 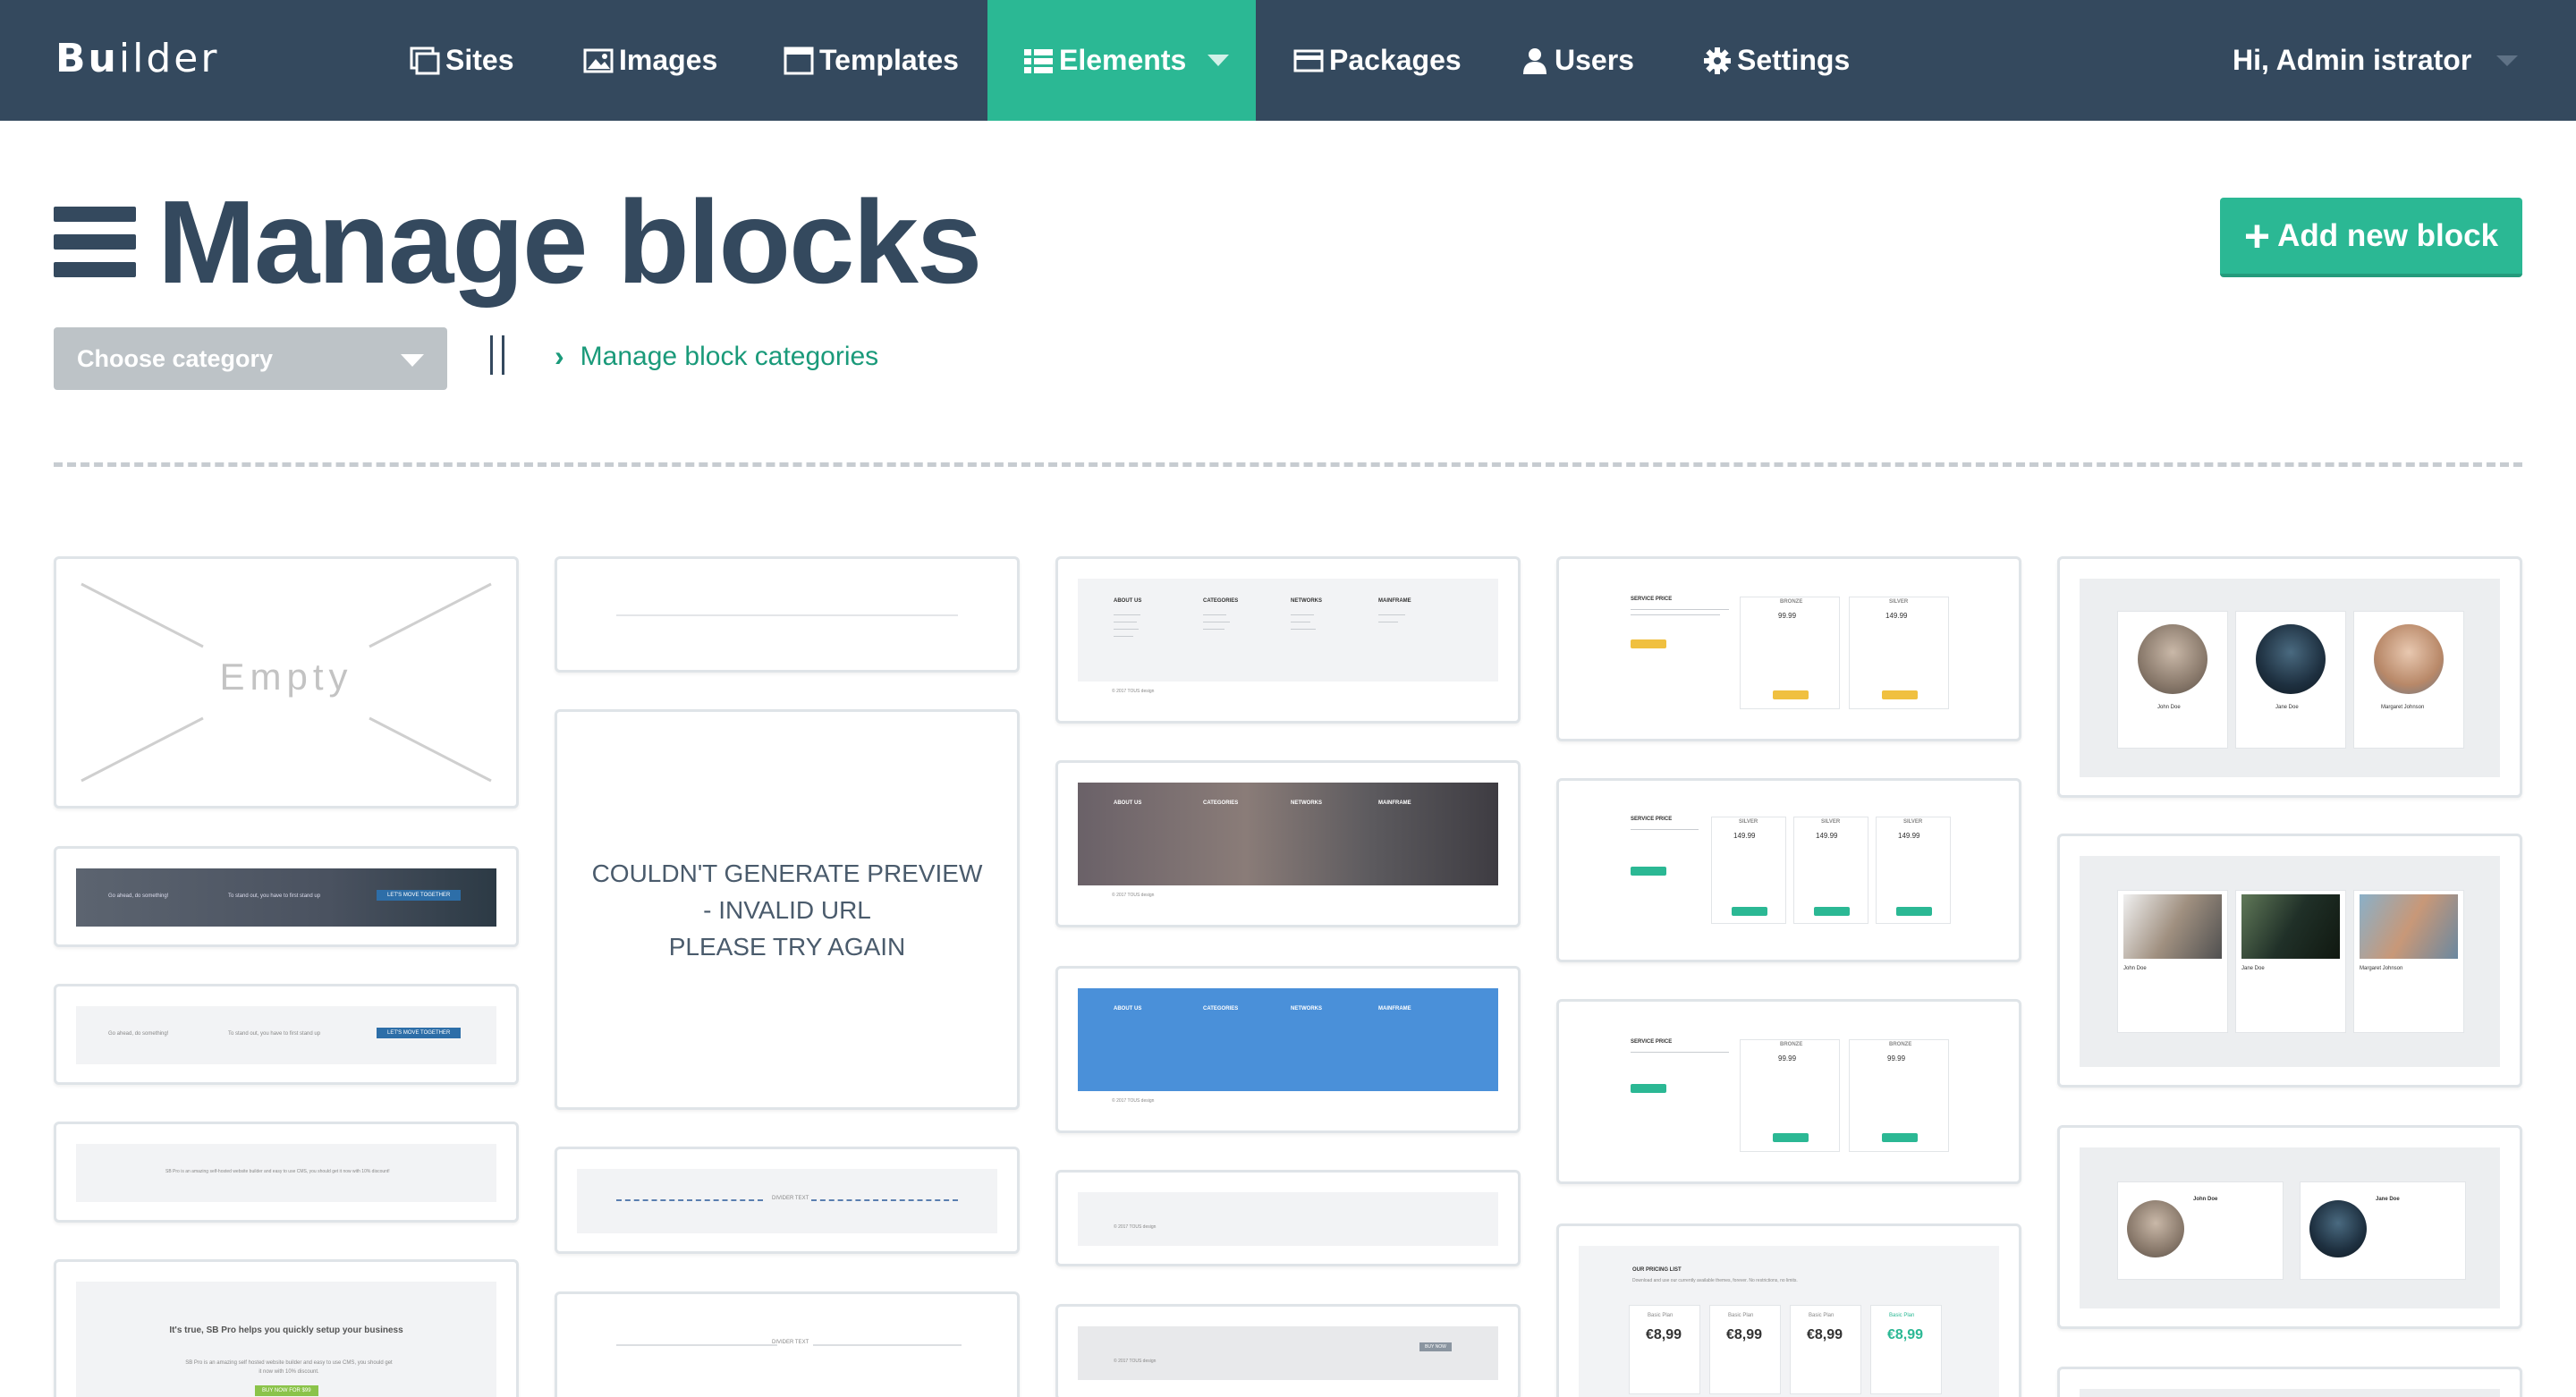 I want to click on nav-packages-label: Packages, so click(x=1395, y=60).